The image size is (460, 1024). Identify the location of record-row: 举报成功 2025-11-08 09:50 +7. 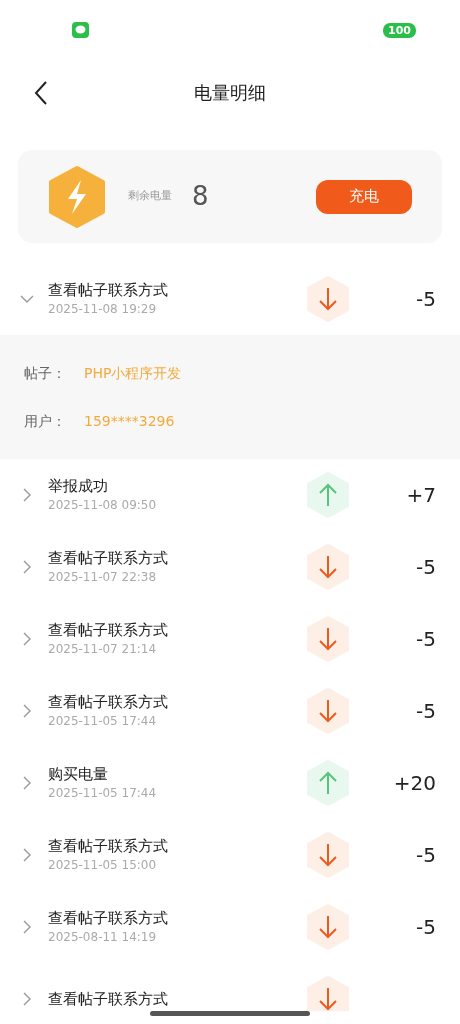
(230, 495).